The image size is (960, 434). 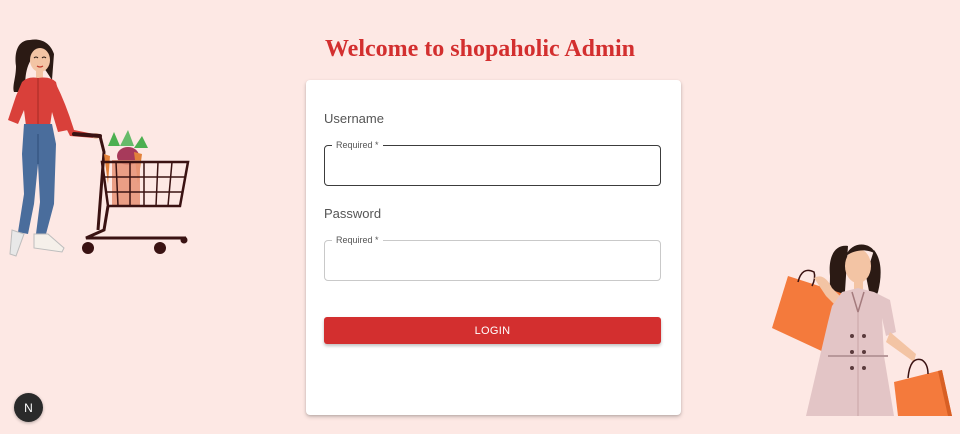 I want to click on page-title: Welcome to shopaholic Admin, so click(x=480, y=49).